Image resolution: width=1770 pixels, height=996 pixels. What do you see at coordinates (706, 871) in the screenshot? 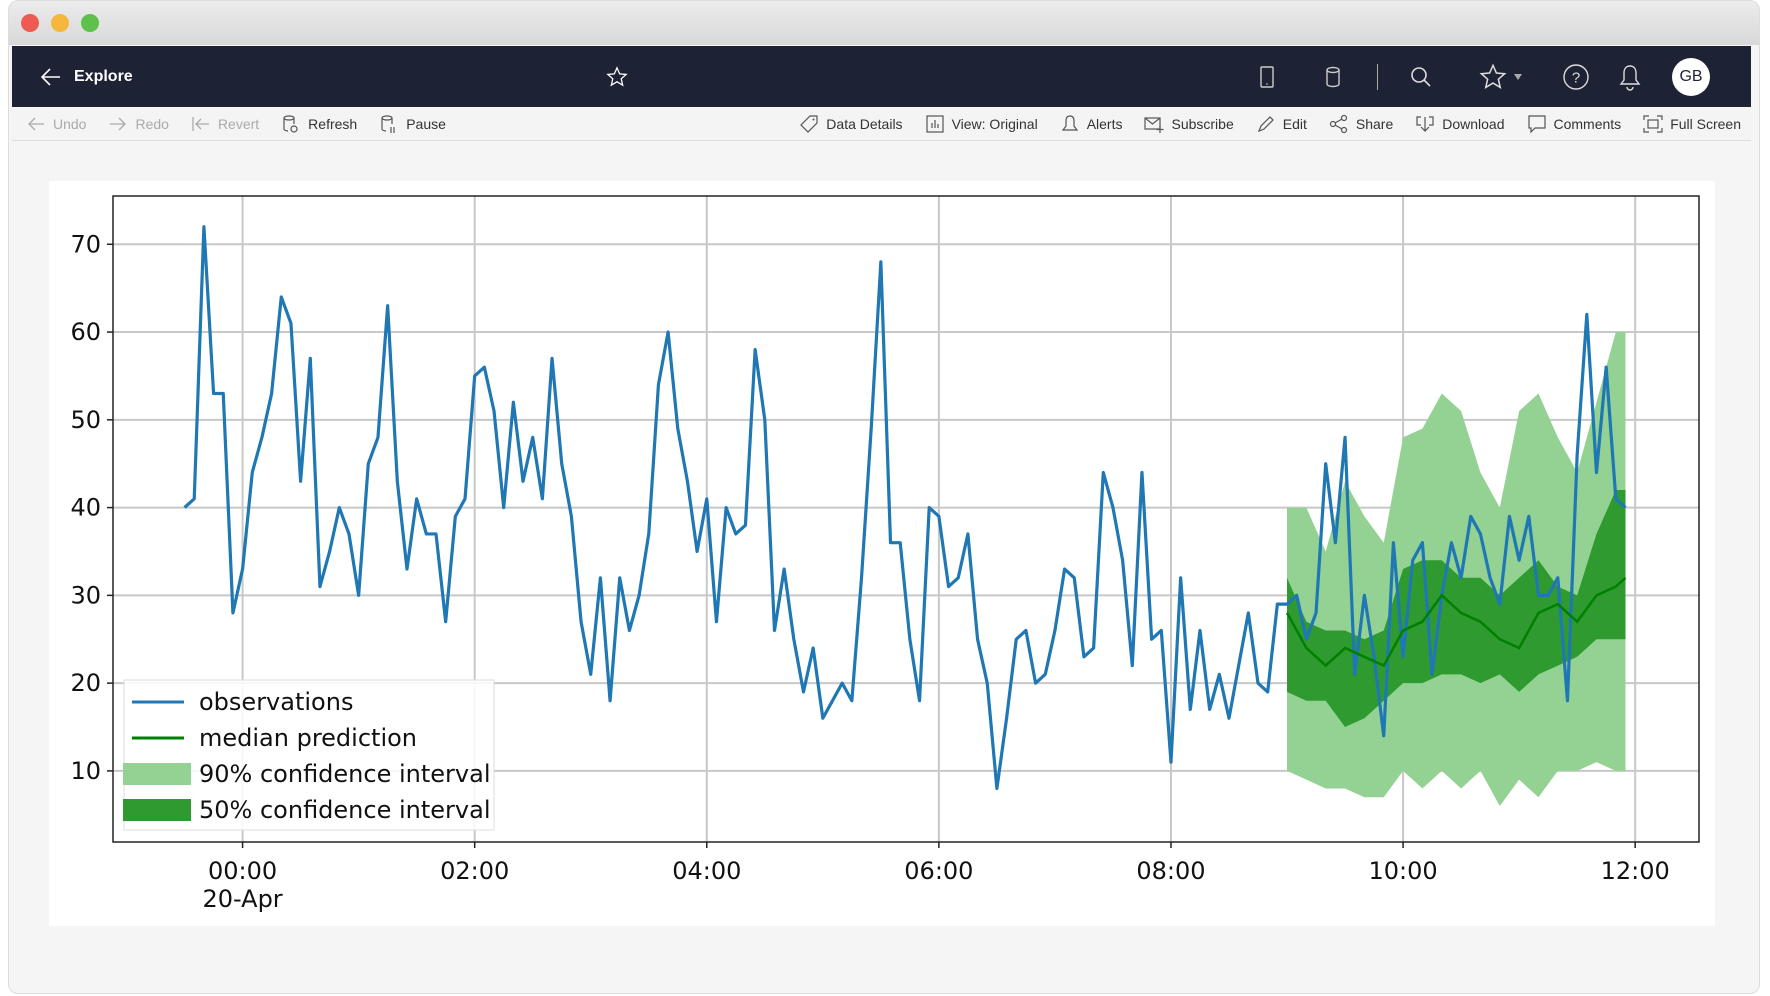
I see `x-tick-label: 04:00` at bounding box center [706, 871].